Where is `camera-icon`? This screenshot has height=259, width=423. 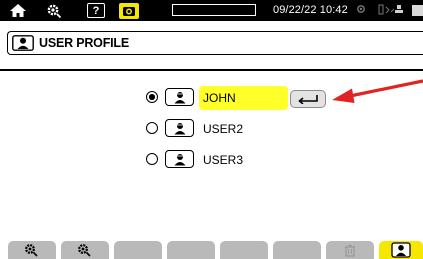
camera-icon is located at coordinates (129, 11).